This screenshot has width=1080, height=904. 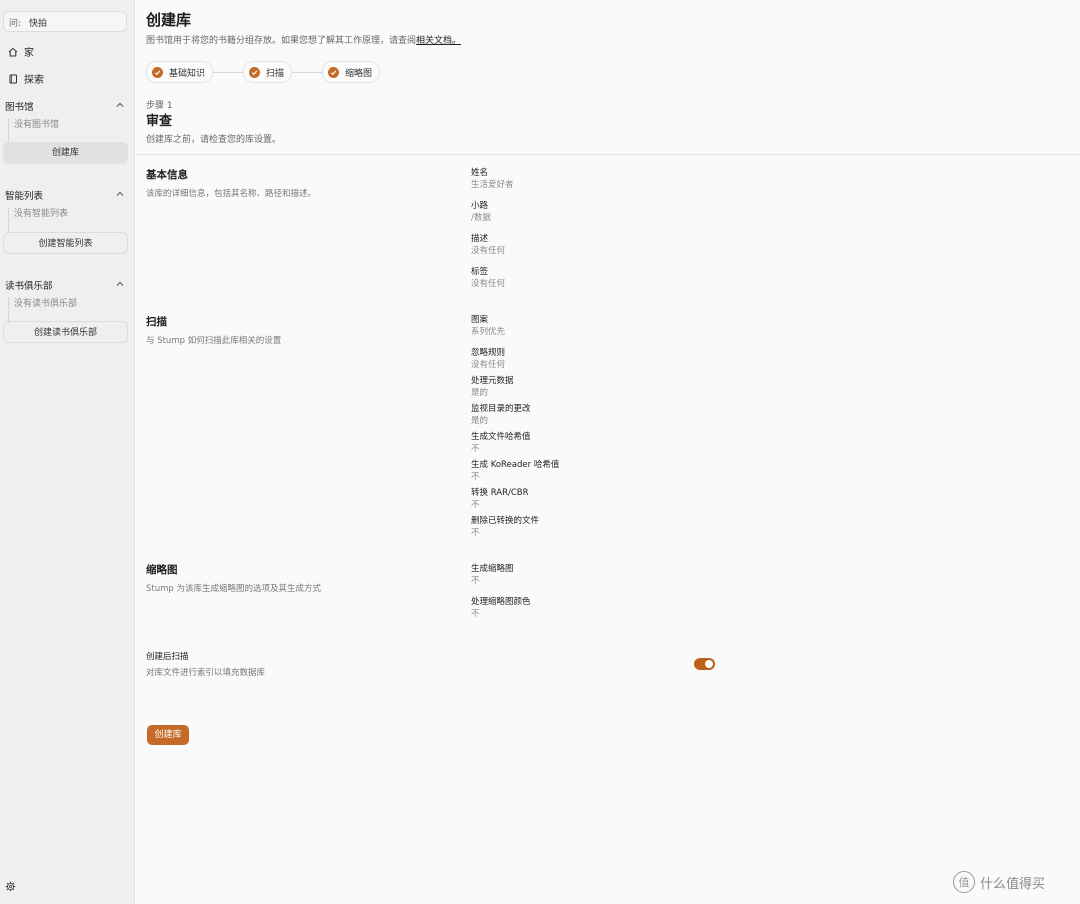 I want to click on section-title-smart-lists: 智能列表, so click(x=24, y=196).